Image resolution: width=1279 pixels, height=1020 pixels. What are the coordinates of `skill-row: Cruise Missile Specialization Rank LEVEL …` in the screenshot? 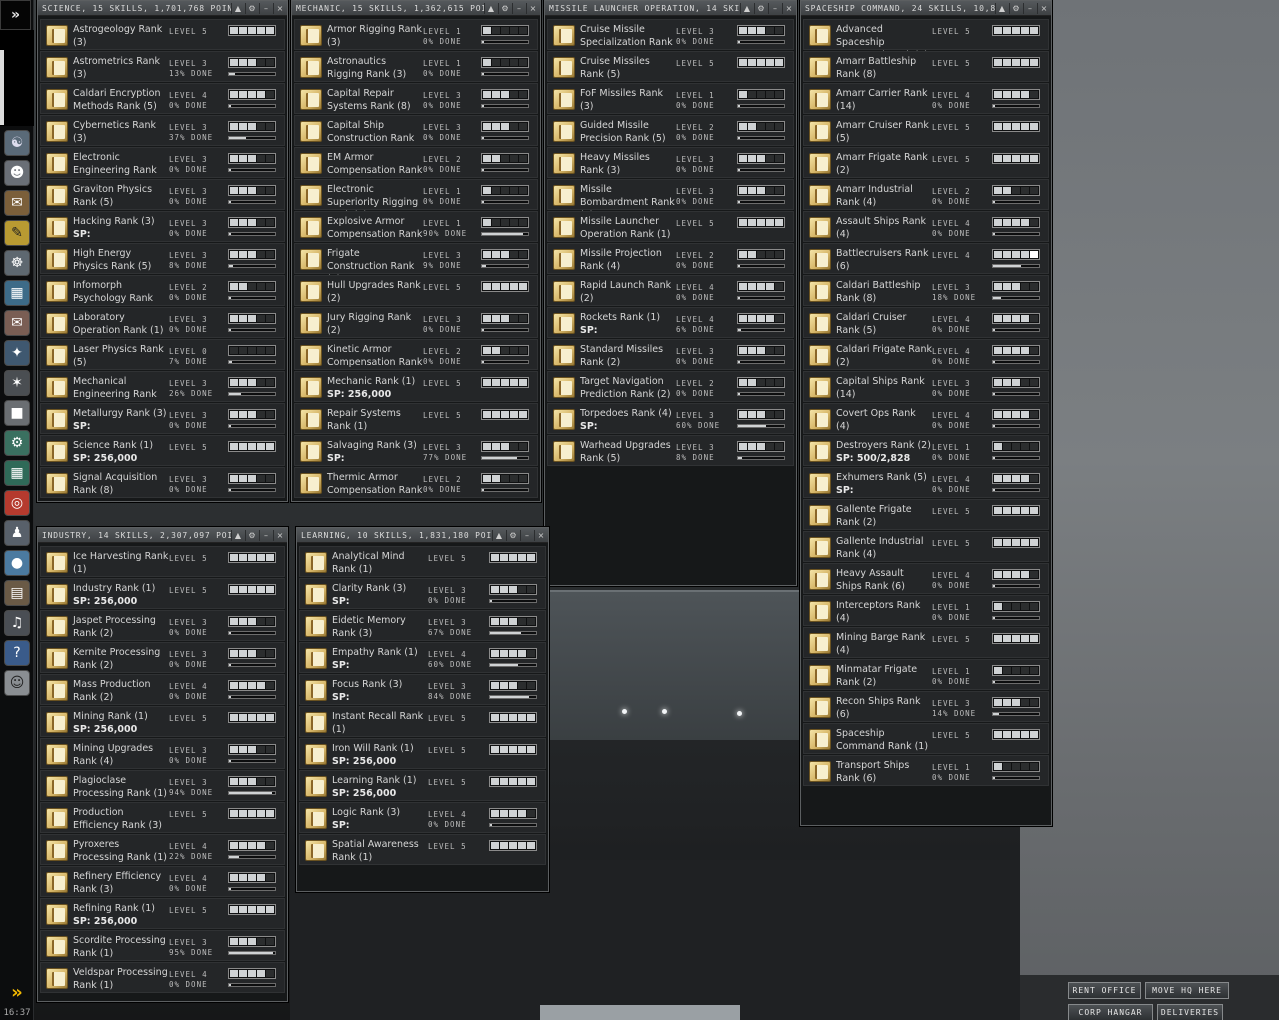 It's located at (670, 34).